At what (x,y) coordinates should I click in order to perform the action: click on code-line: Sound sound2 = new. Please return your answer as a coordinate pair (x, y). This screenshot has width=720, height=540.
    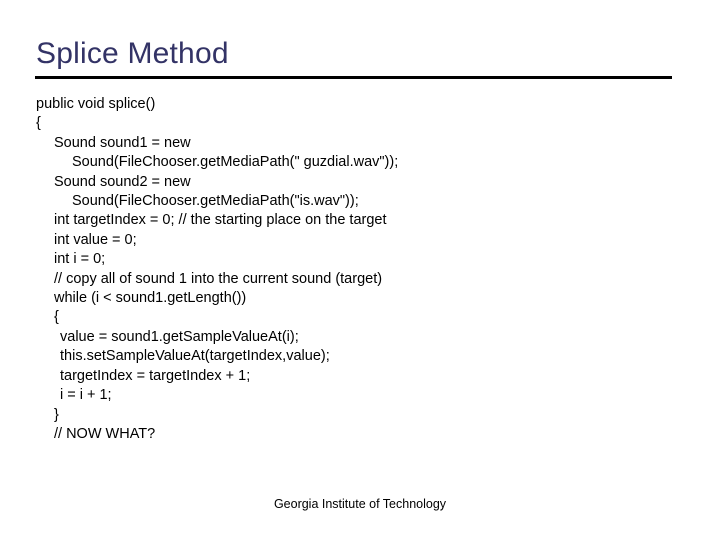
    Looking at the image, I should click on (122, 181).